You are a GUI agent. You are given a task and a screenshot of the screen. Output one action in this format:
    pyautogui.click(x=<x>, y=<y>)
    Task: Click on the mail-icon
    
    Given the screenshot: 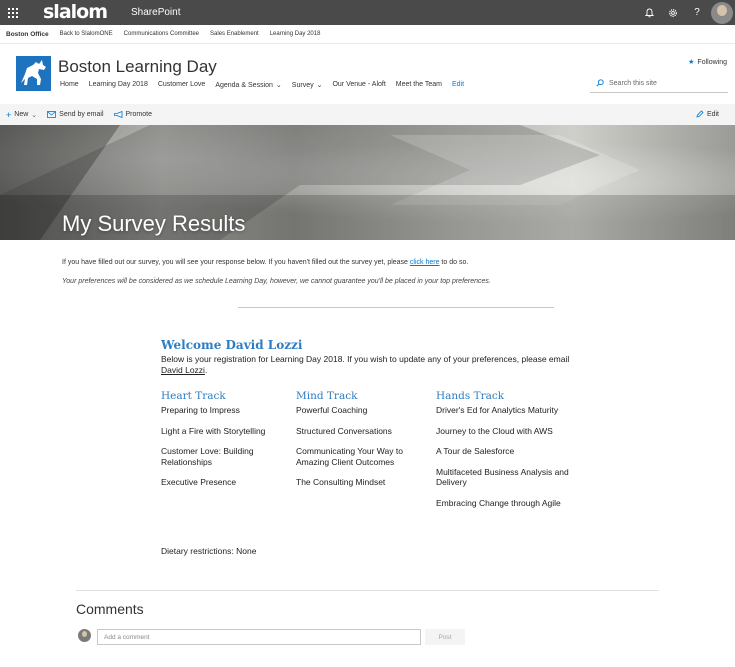 What is the action you would take?
    pyautogui.click(x=52, y=115)
    